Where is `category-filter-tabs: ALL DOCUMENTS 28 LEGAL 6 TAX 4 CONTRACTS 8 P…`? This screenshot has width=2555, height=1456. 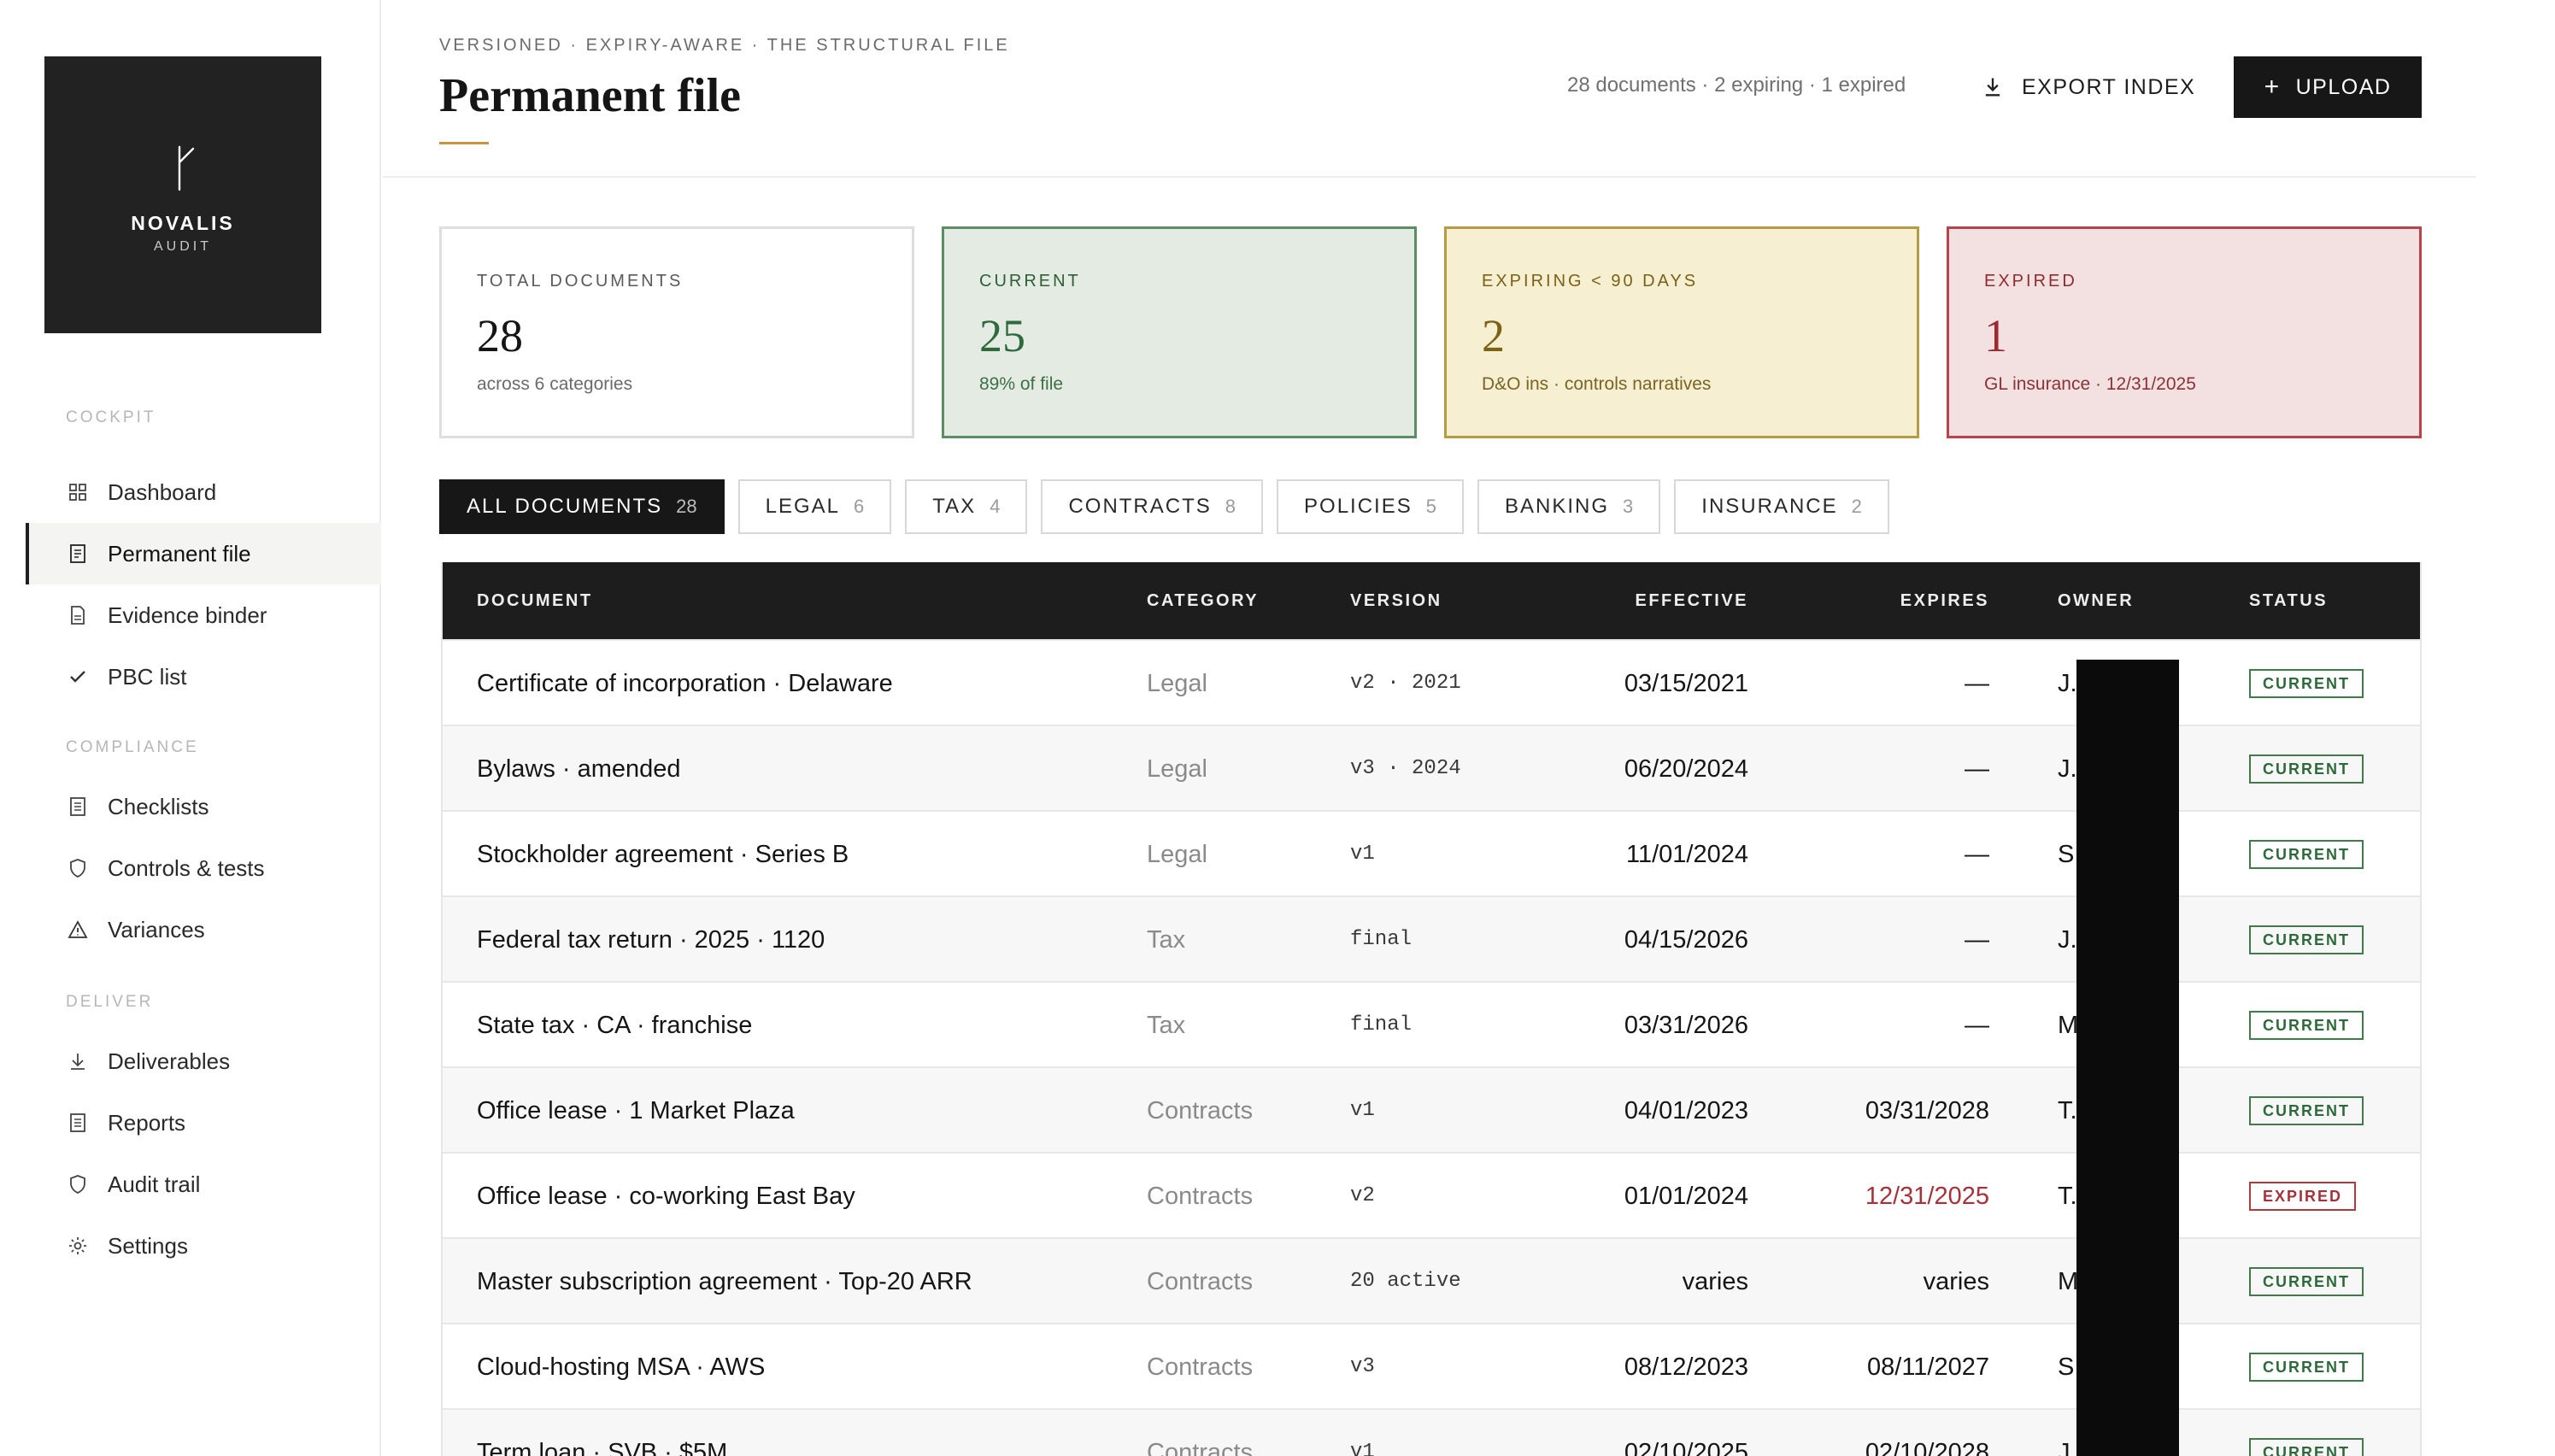 category-filter-tabs: ALL DOCUMENTS 28 LEGAL 6 TAX 4 CONTRACTS 8 P… is located at coordinates (1164, 506).